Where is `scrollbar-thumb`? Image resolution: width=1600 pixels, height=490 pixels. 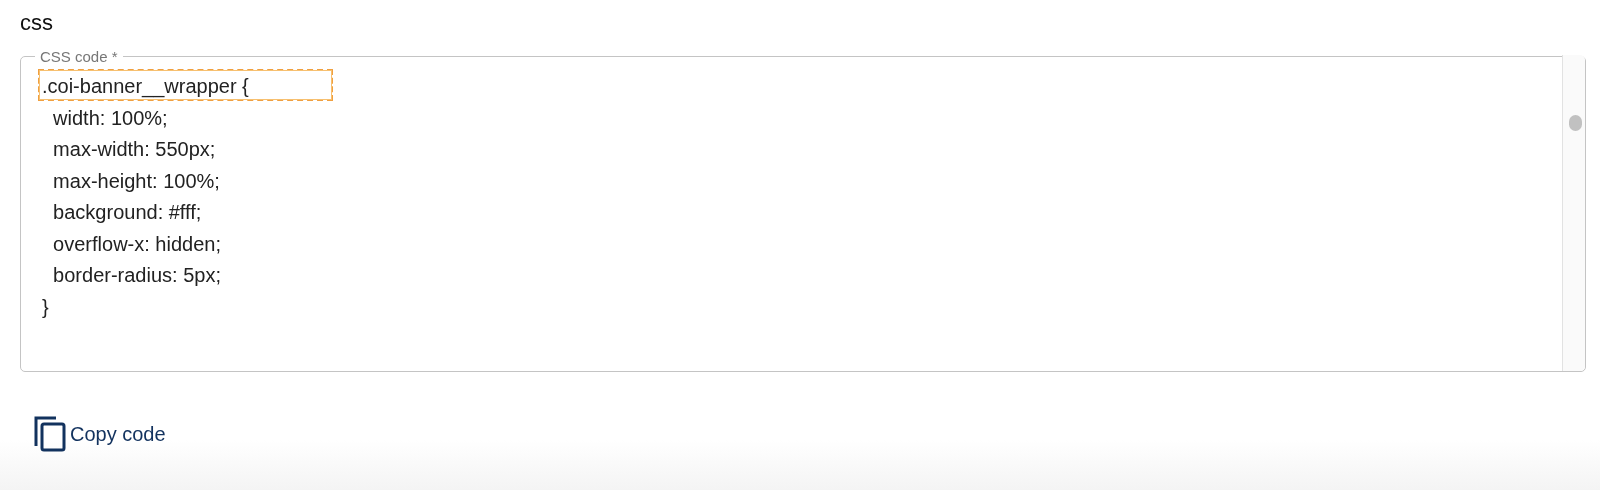 scrollbar-thumb is located at coordinates (1575, 123).